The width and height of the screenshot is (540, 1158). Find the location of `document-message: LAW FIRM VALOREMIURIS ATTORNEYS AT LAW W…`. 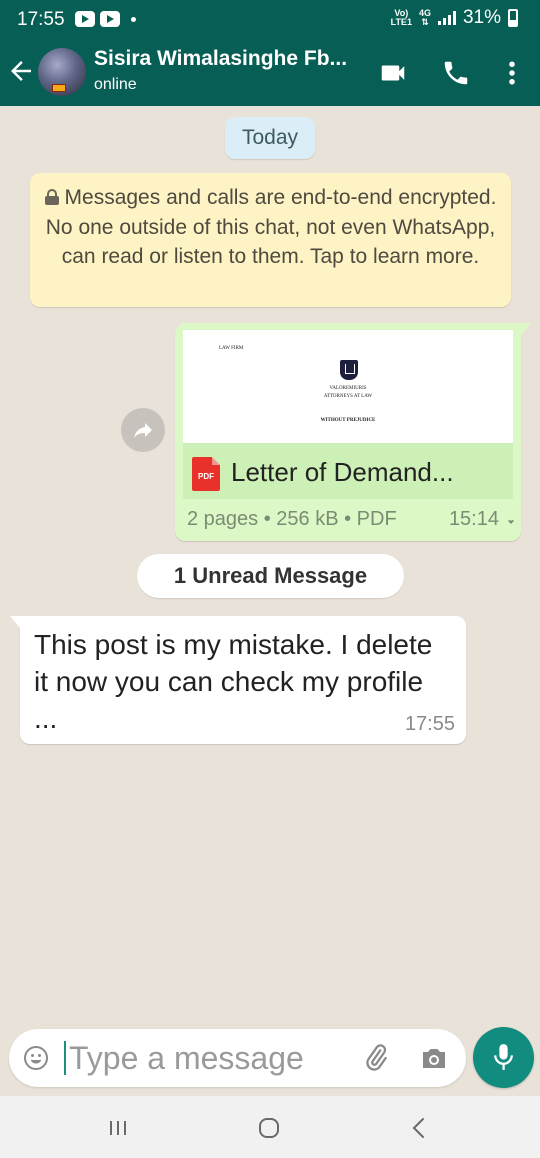

document-message: LAW FIRM VALOREMIURIS ATTORNEYS AT LAW W… is located at coordinates (353, 432).